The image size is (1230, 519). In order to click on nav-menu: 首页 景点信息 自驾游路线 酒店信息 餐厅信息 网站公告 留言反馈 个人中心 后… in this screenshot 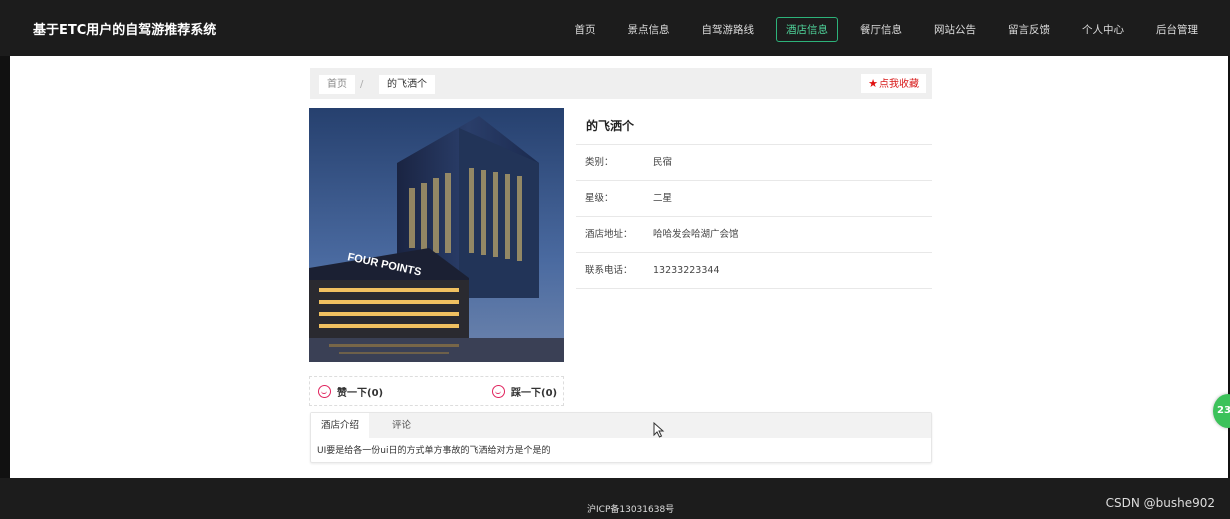, I will do `click(881, 29)`.